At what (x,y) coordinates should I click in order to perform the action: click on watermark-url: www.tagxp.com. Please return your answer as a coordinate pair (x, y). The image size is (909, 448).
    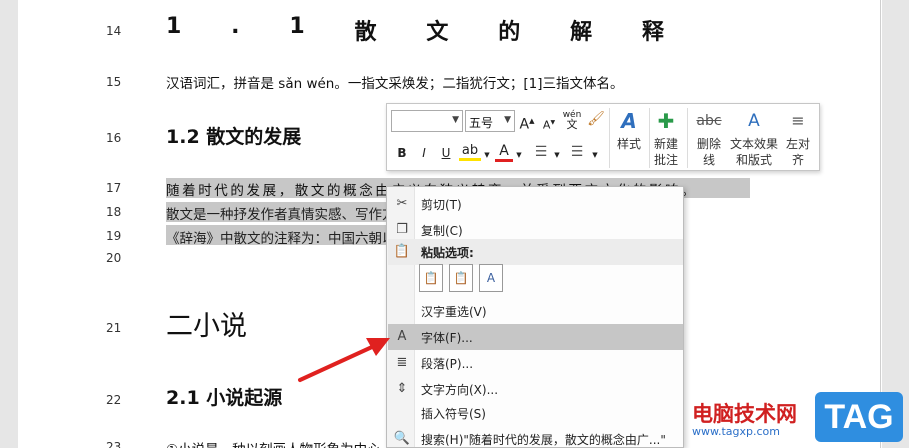
    Looking at the image, I should click on (736, 431).